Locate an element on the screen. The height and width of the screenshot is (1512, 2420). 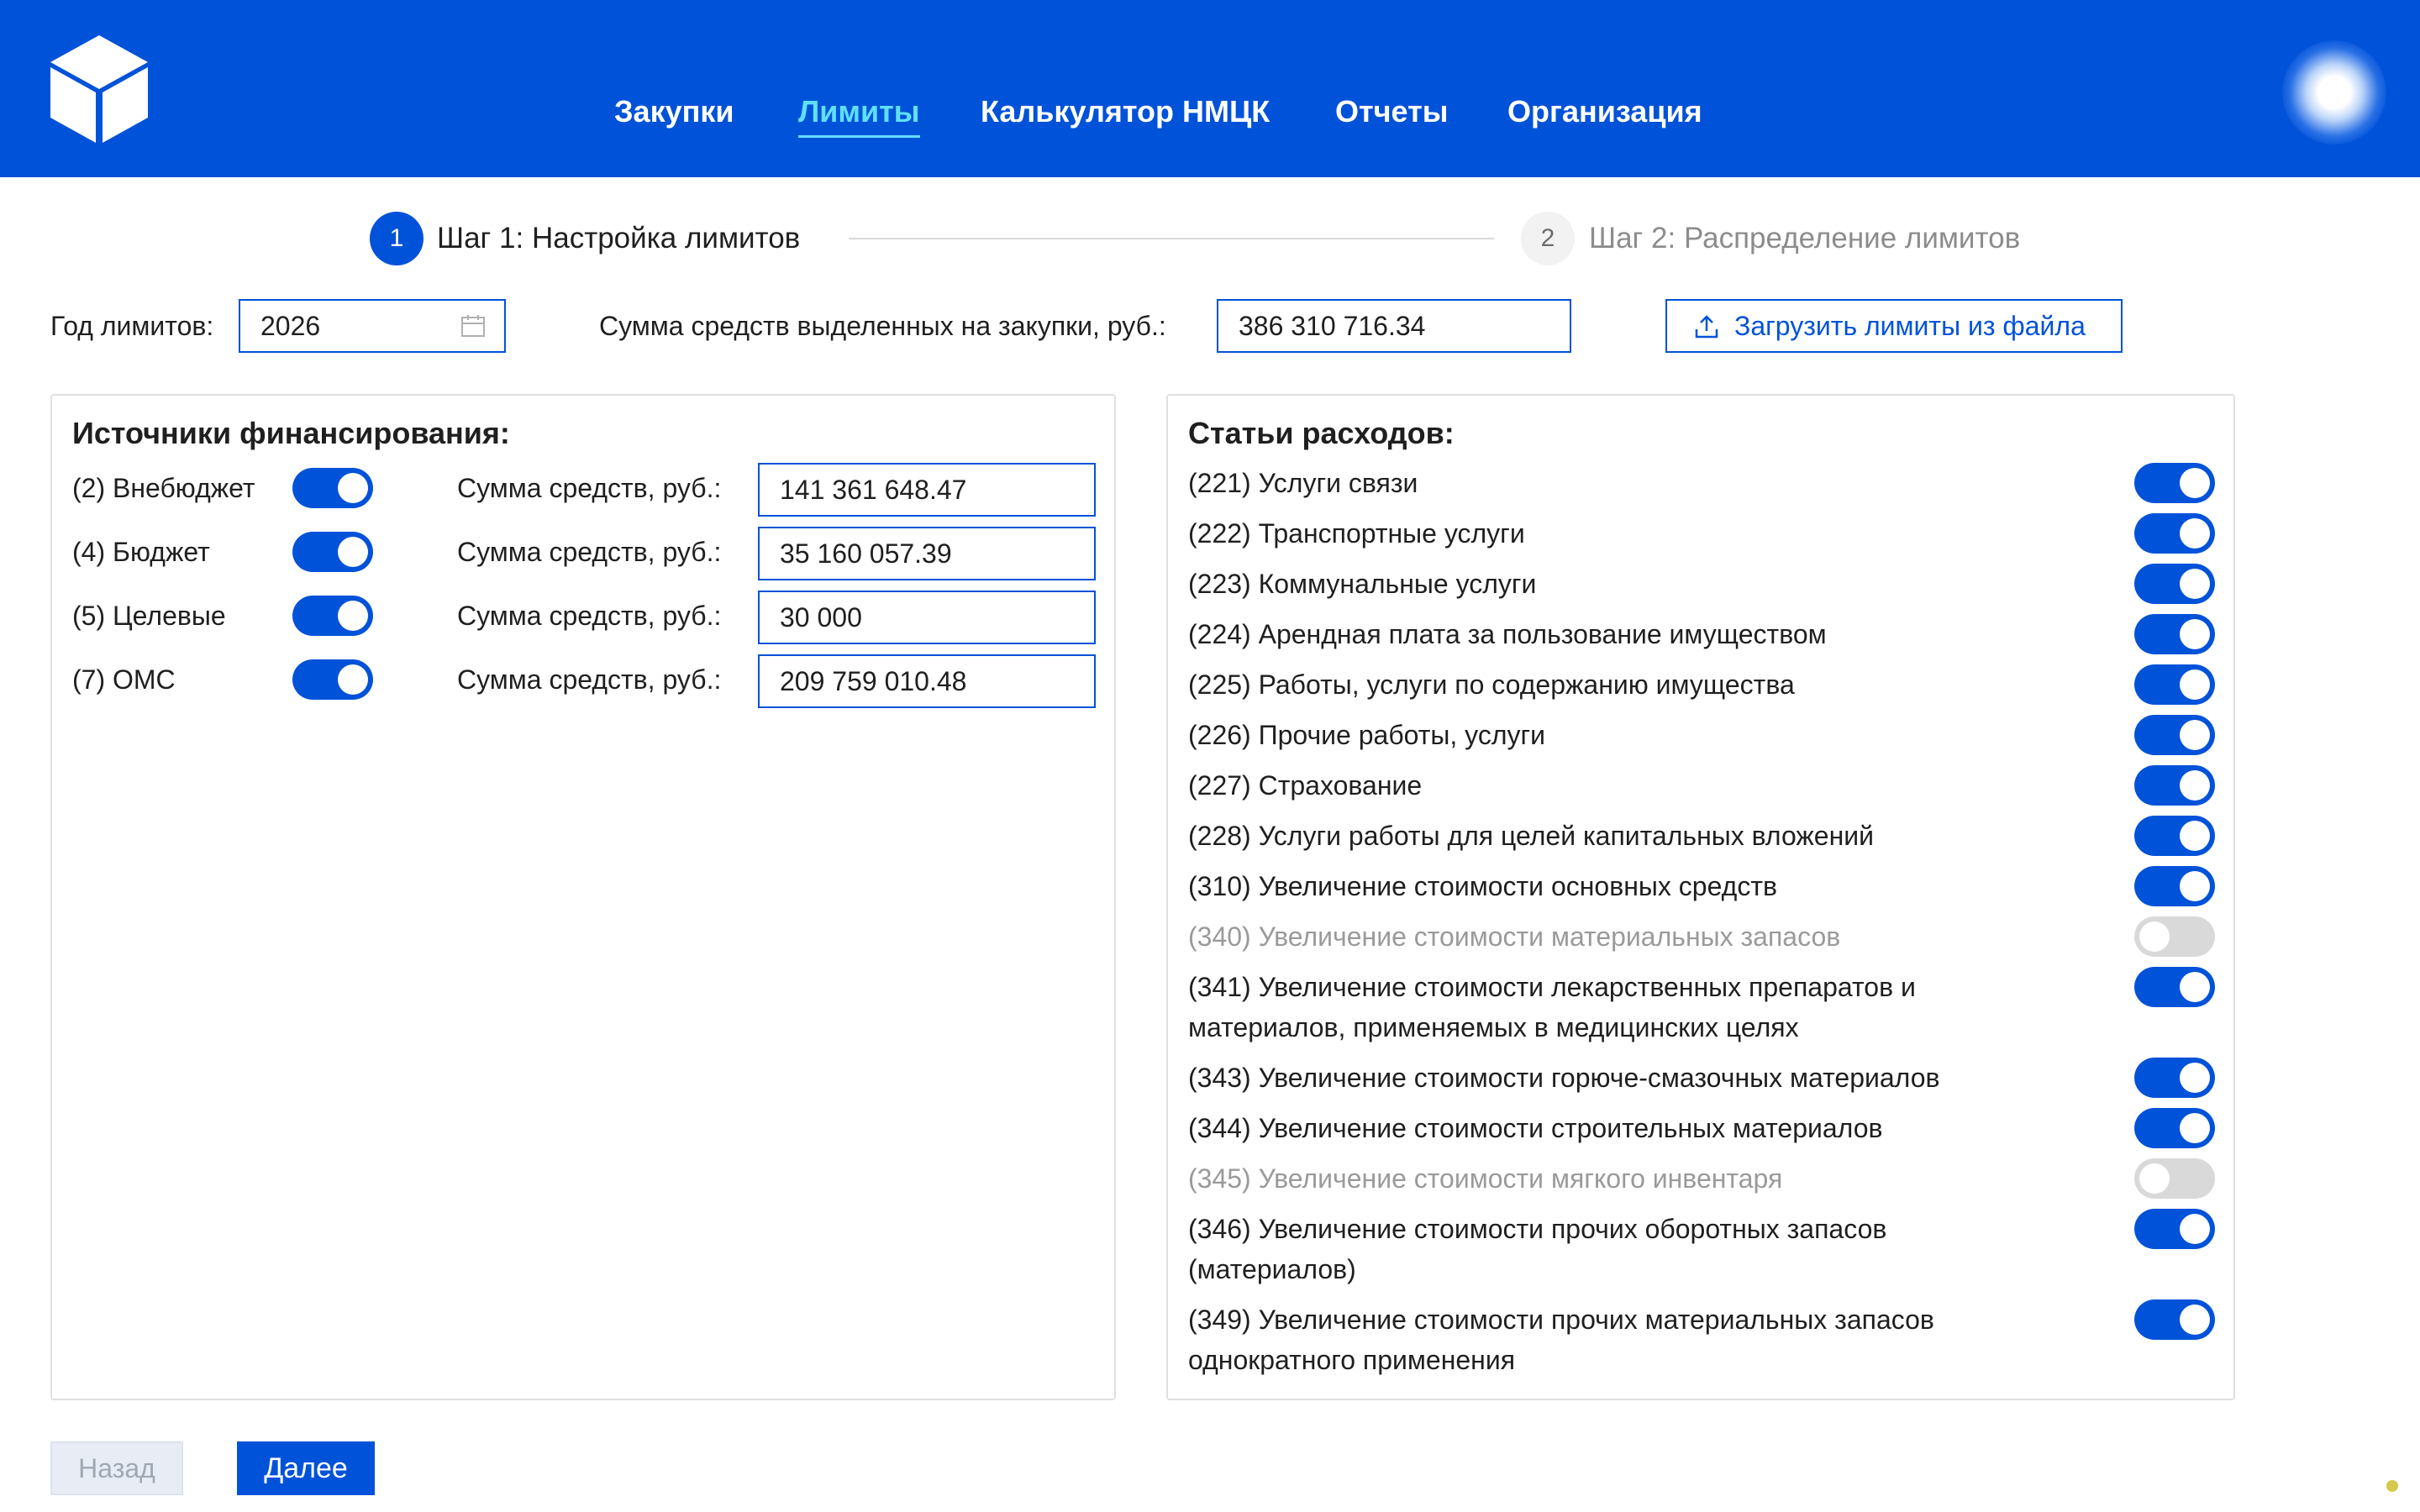
source-label: (7) ОМС is located at coordinates (124, 679).